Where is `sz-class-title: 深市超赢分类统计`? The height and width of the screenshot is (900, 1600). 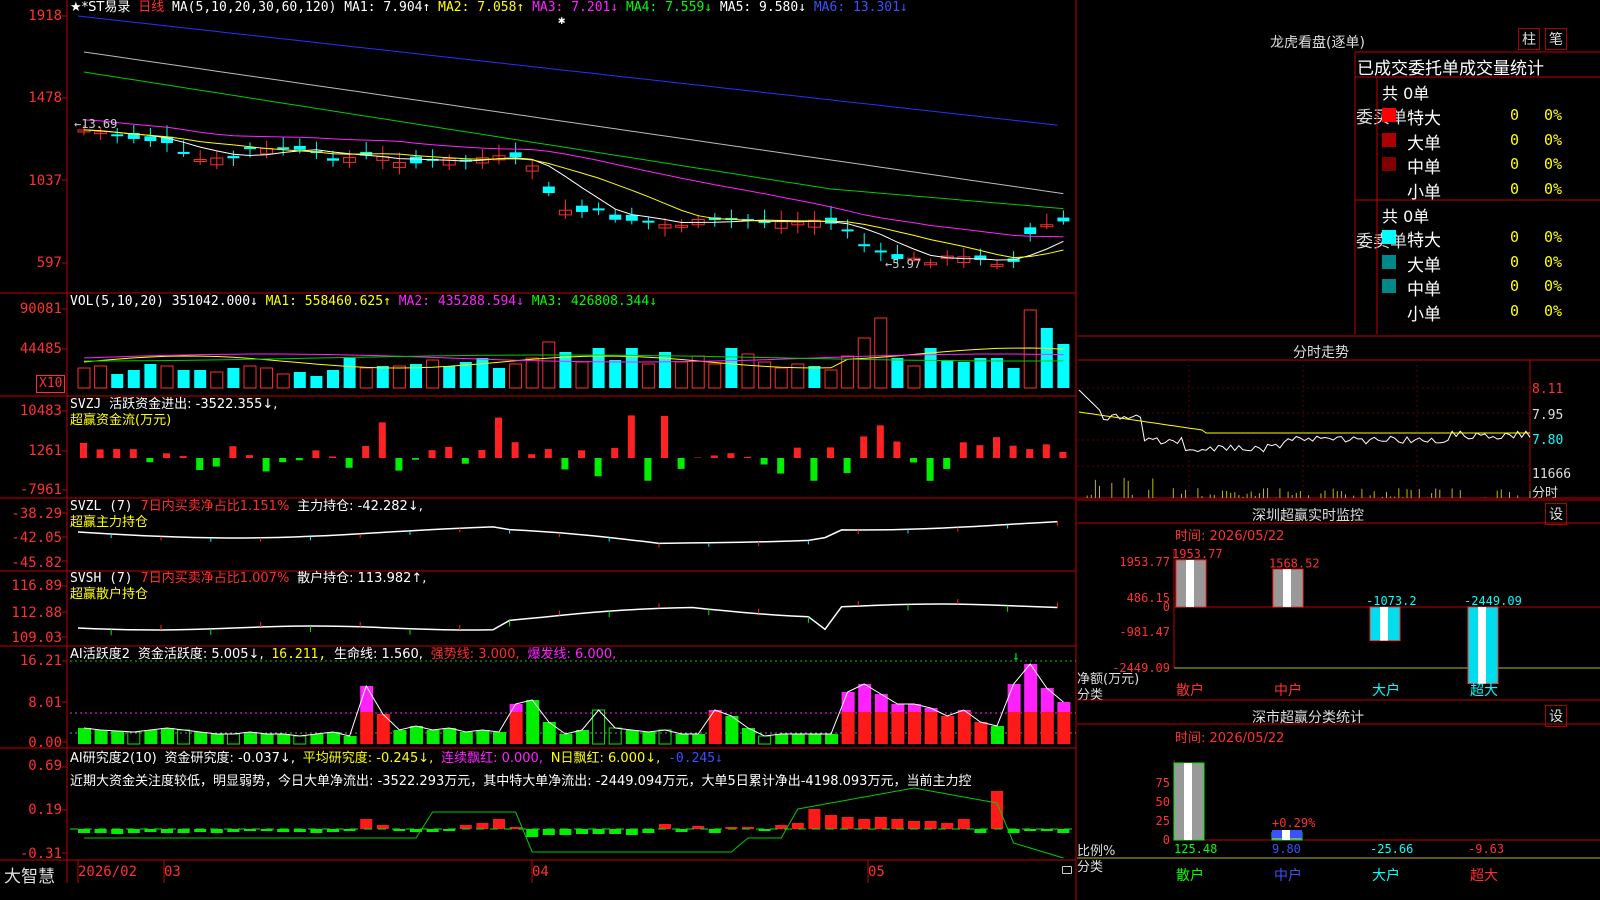
sz-class-title: 深市超赢分类统计 is located at coordinates (1308, 718).